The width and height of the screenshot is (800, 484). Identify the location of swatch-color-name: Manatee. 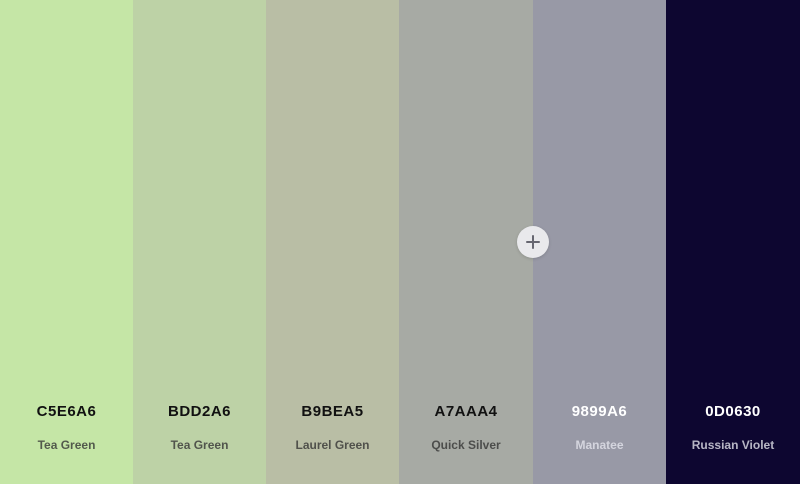
(599, 445).